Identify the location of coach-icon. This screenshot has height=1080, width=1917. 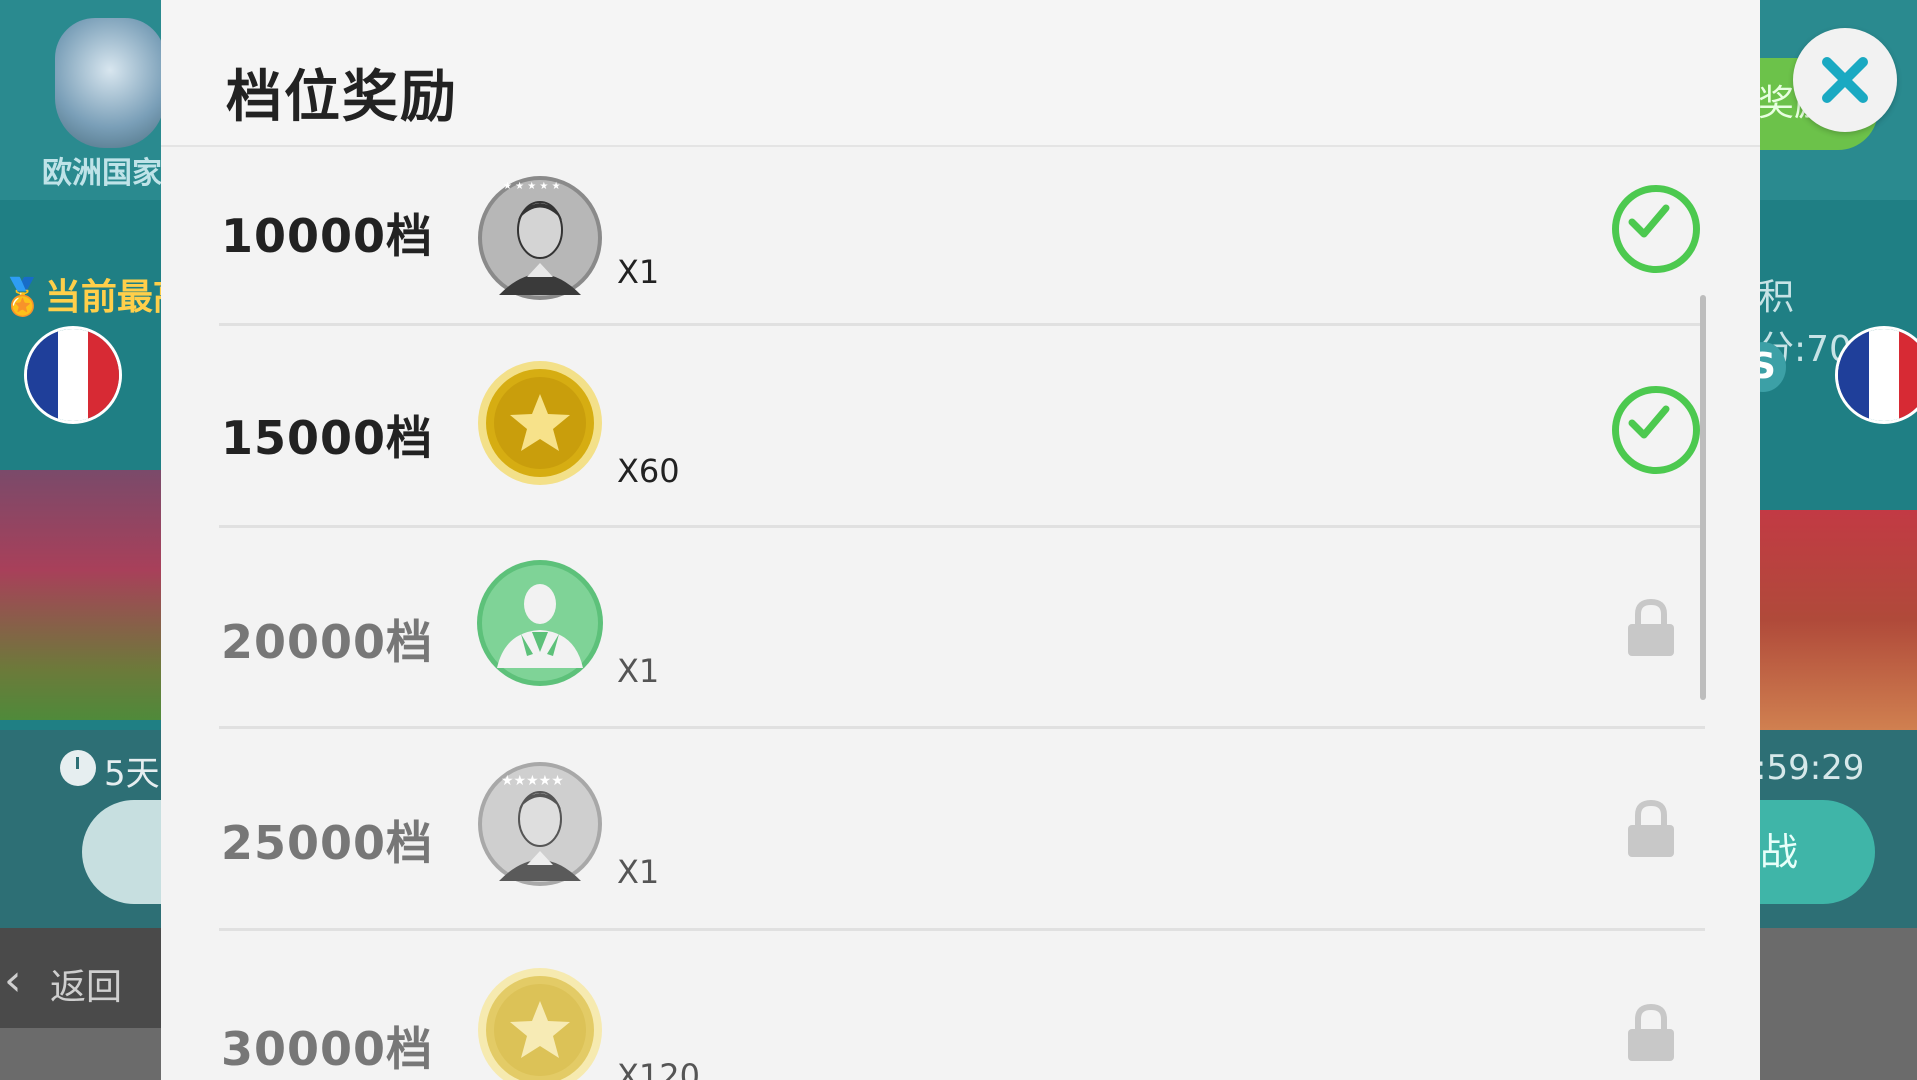
(540, 623).